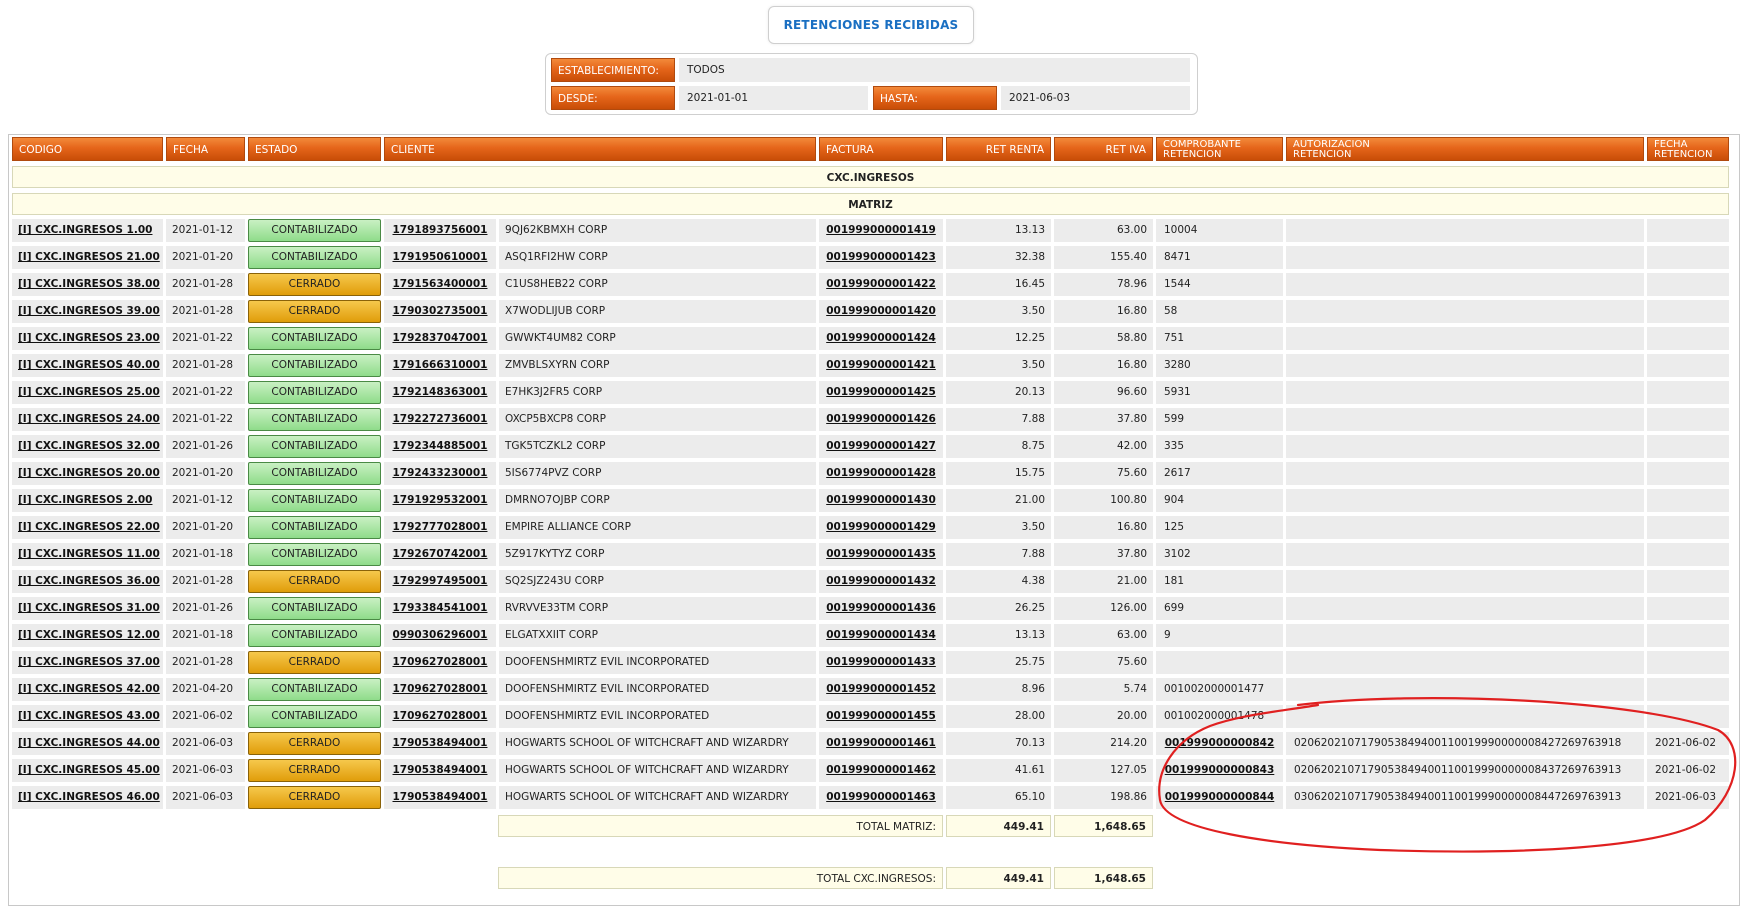  I want to click on cell-codigo: [I] CXC.INGRESOS 38.00, so click(87, 284).